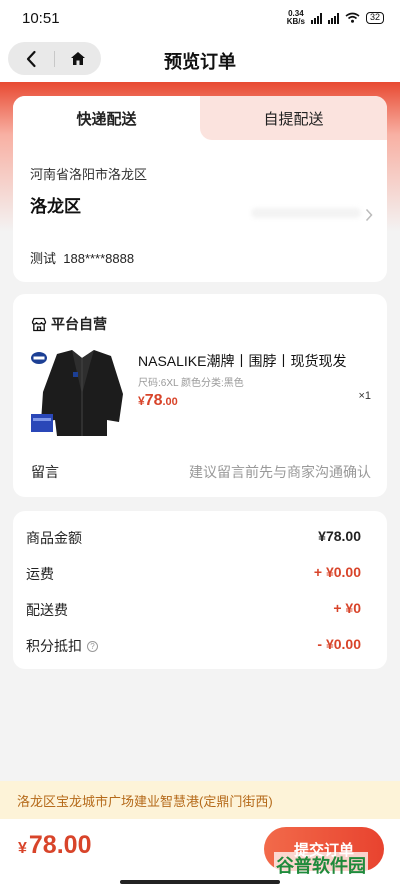 The width and height of the screenshot is (400, 889). I want to click on price-decimal: .00, so click(170, 402).